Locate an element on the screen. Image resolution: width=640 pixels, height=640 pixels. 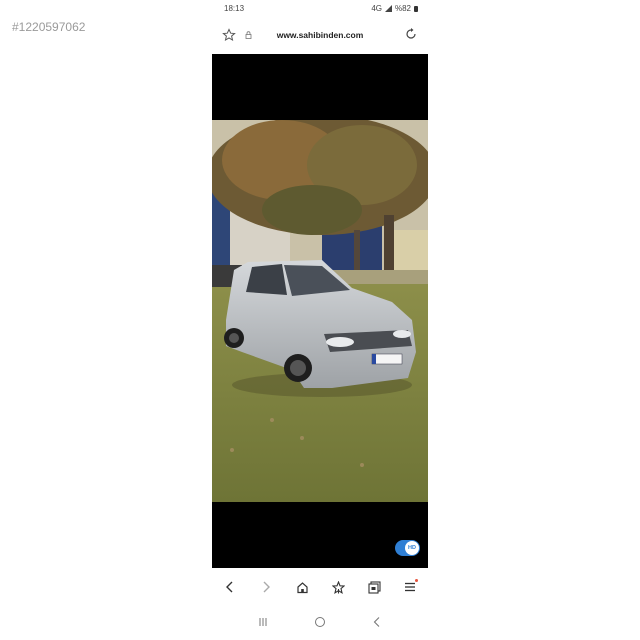
bookmark-icon is located at coordinates (338, 587).